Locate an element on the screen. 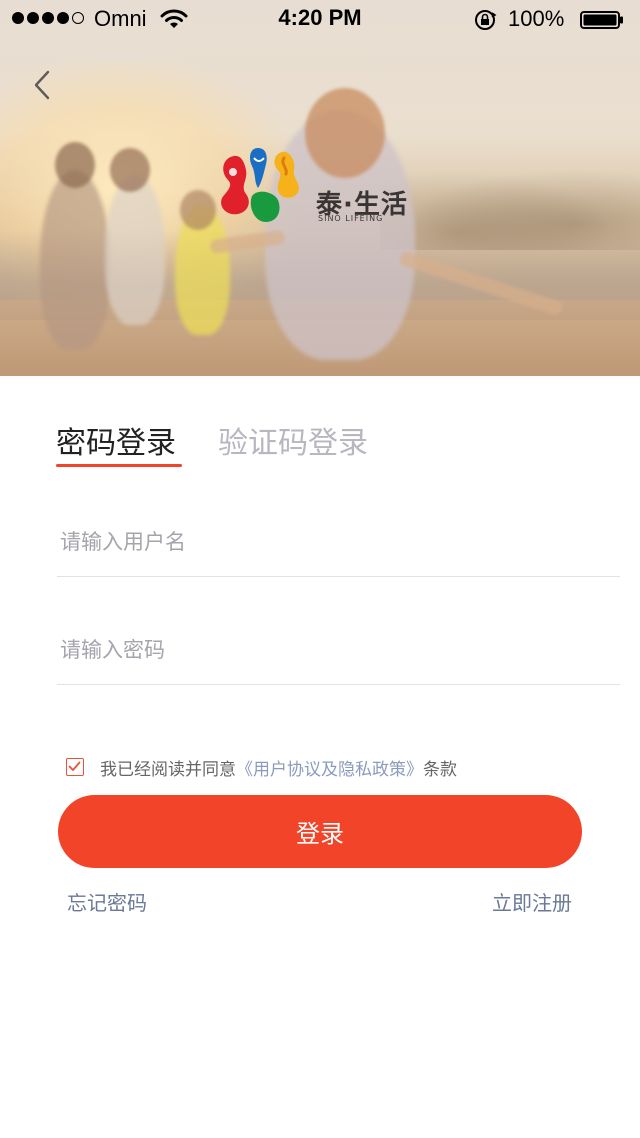 The height and width of the screenshot is (1138, 640). battery-icon is located at coordinates (601, 20).